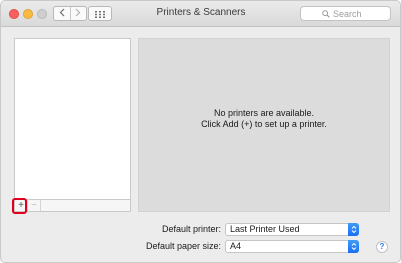 The height and width of the screenshot is (263, 401). I want to click on printer-list-toolbar: + −, so click(72, 205).